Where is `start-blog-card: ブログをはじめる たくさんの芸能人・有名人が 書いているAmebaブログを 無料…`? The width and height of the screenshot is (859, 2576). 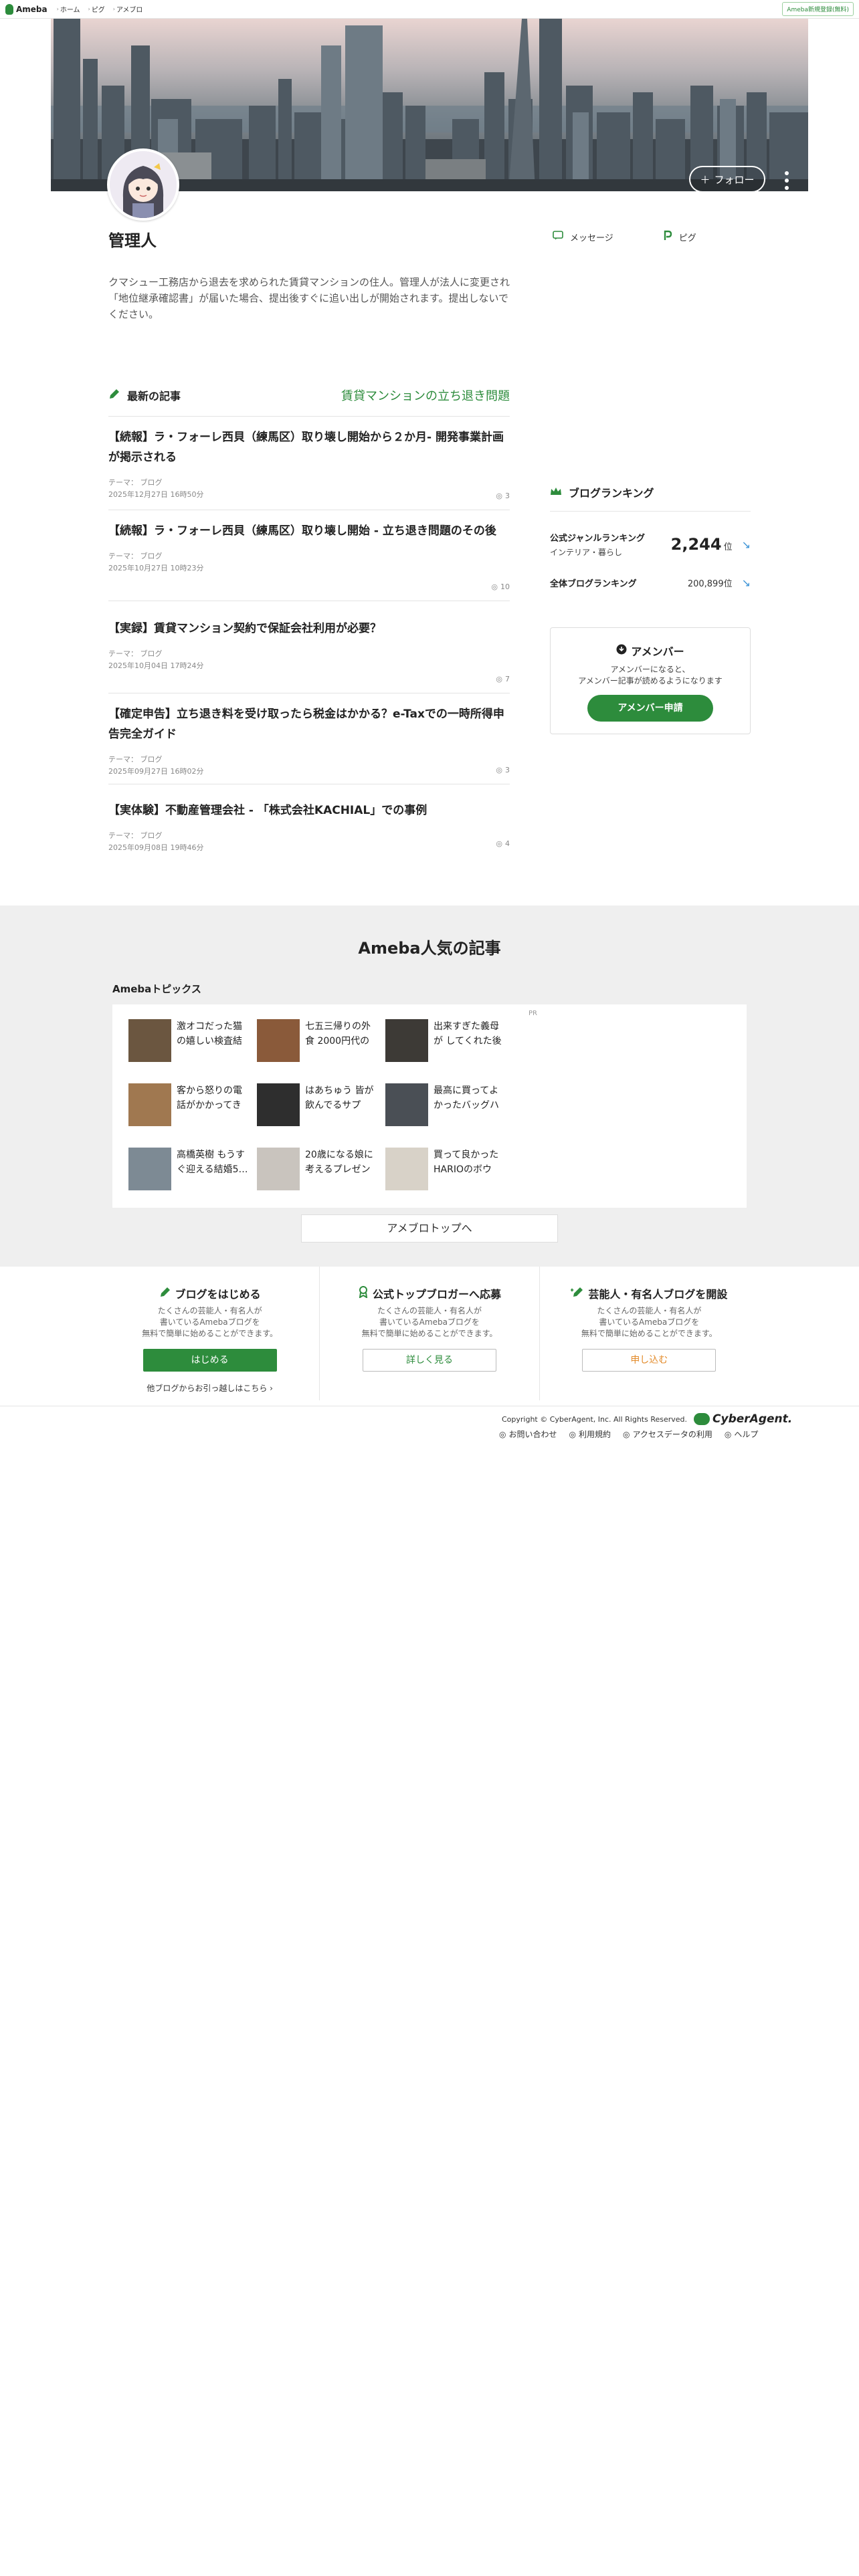
start-blog-card: ブログをはじめる たくさんの芸能人・有名人が 書いているAmebaブログを 無料… is located at coordinates (209, 1333).